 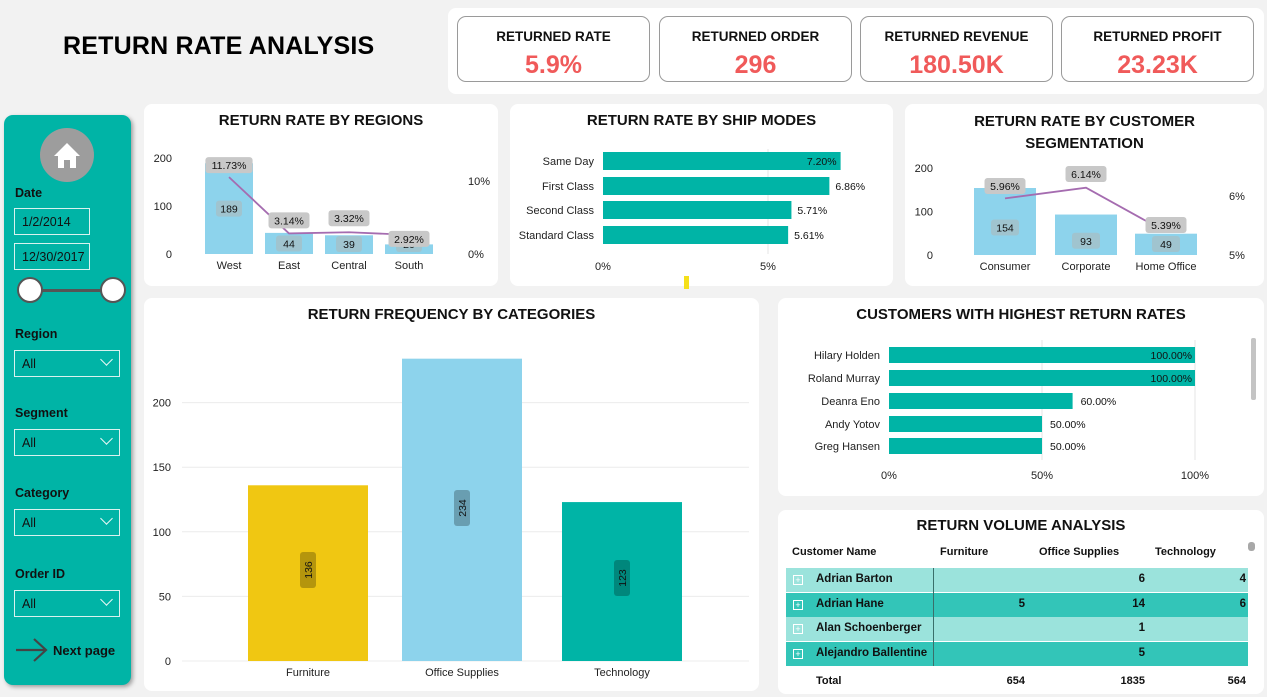 I want to click on table-row: + Alejandro Ballentine 5, so click(x=1017, y=653).